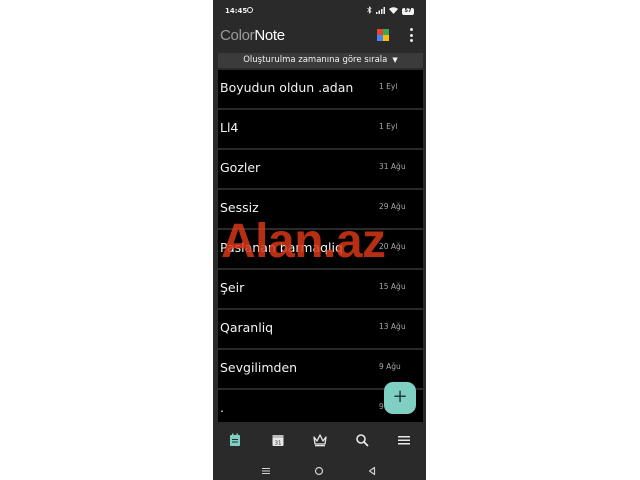  Describe the element at coordinates (392, 246) in the screenshot. I see `note-date: 20 Ağu` at that location.